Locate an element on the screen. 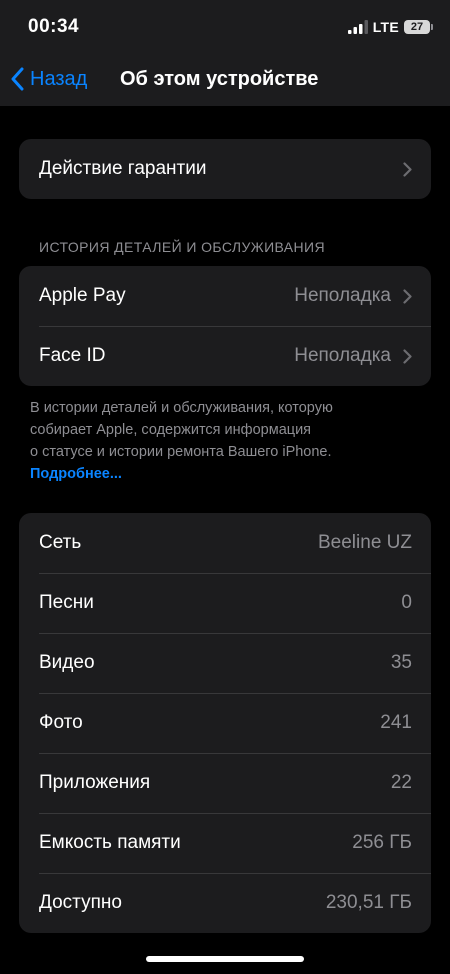 The height and width of the screenshot is (974, 450). parts-section-header: ИСТОРИЯ ДЕТАЛЕЙ И ОБСЛУЖИВАНИЯ is located at coordinates (182, 247).